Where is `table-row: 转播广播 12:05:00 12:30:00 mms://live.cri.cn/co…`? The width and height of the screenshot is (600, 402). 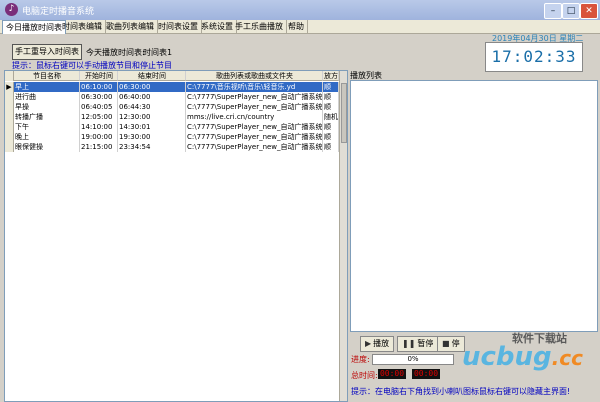
table-row: 转播广播 12:05:00 12:30:00 mms://live.cri.cn/co… is located at coordinates (172, 117).